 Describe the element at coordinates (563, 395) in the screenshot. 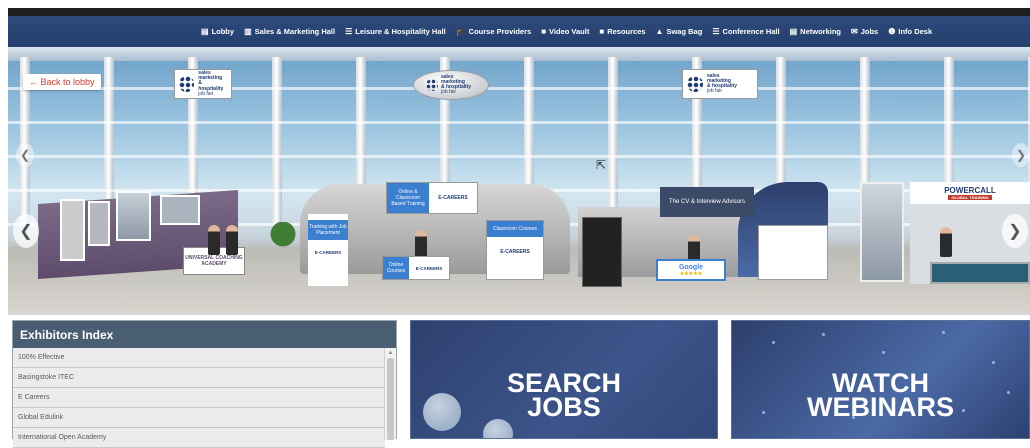

I see `search-jobs-text: SEARCH JOBS` at that location.